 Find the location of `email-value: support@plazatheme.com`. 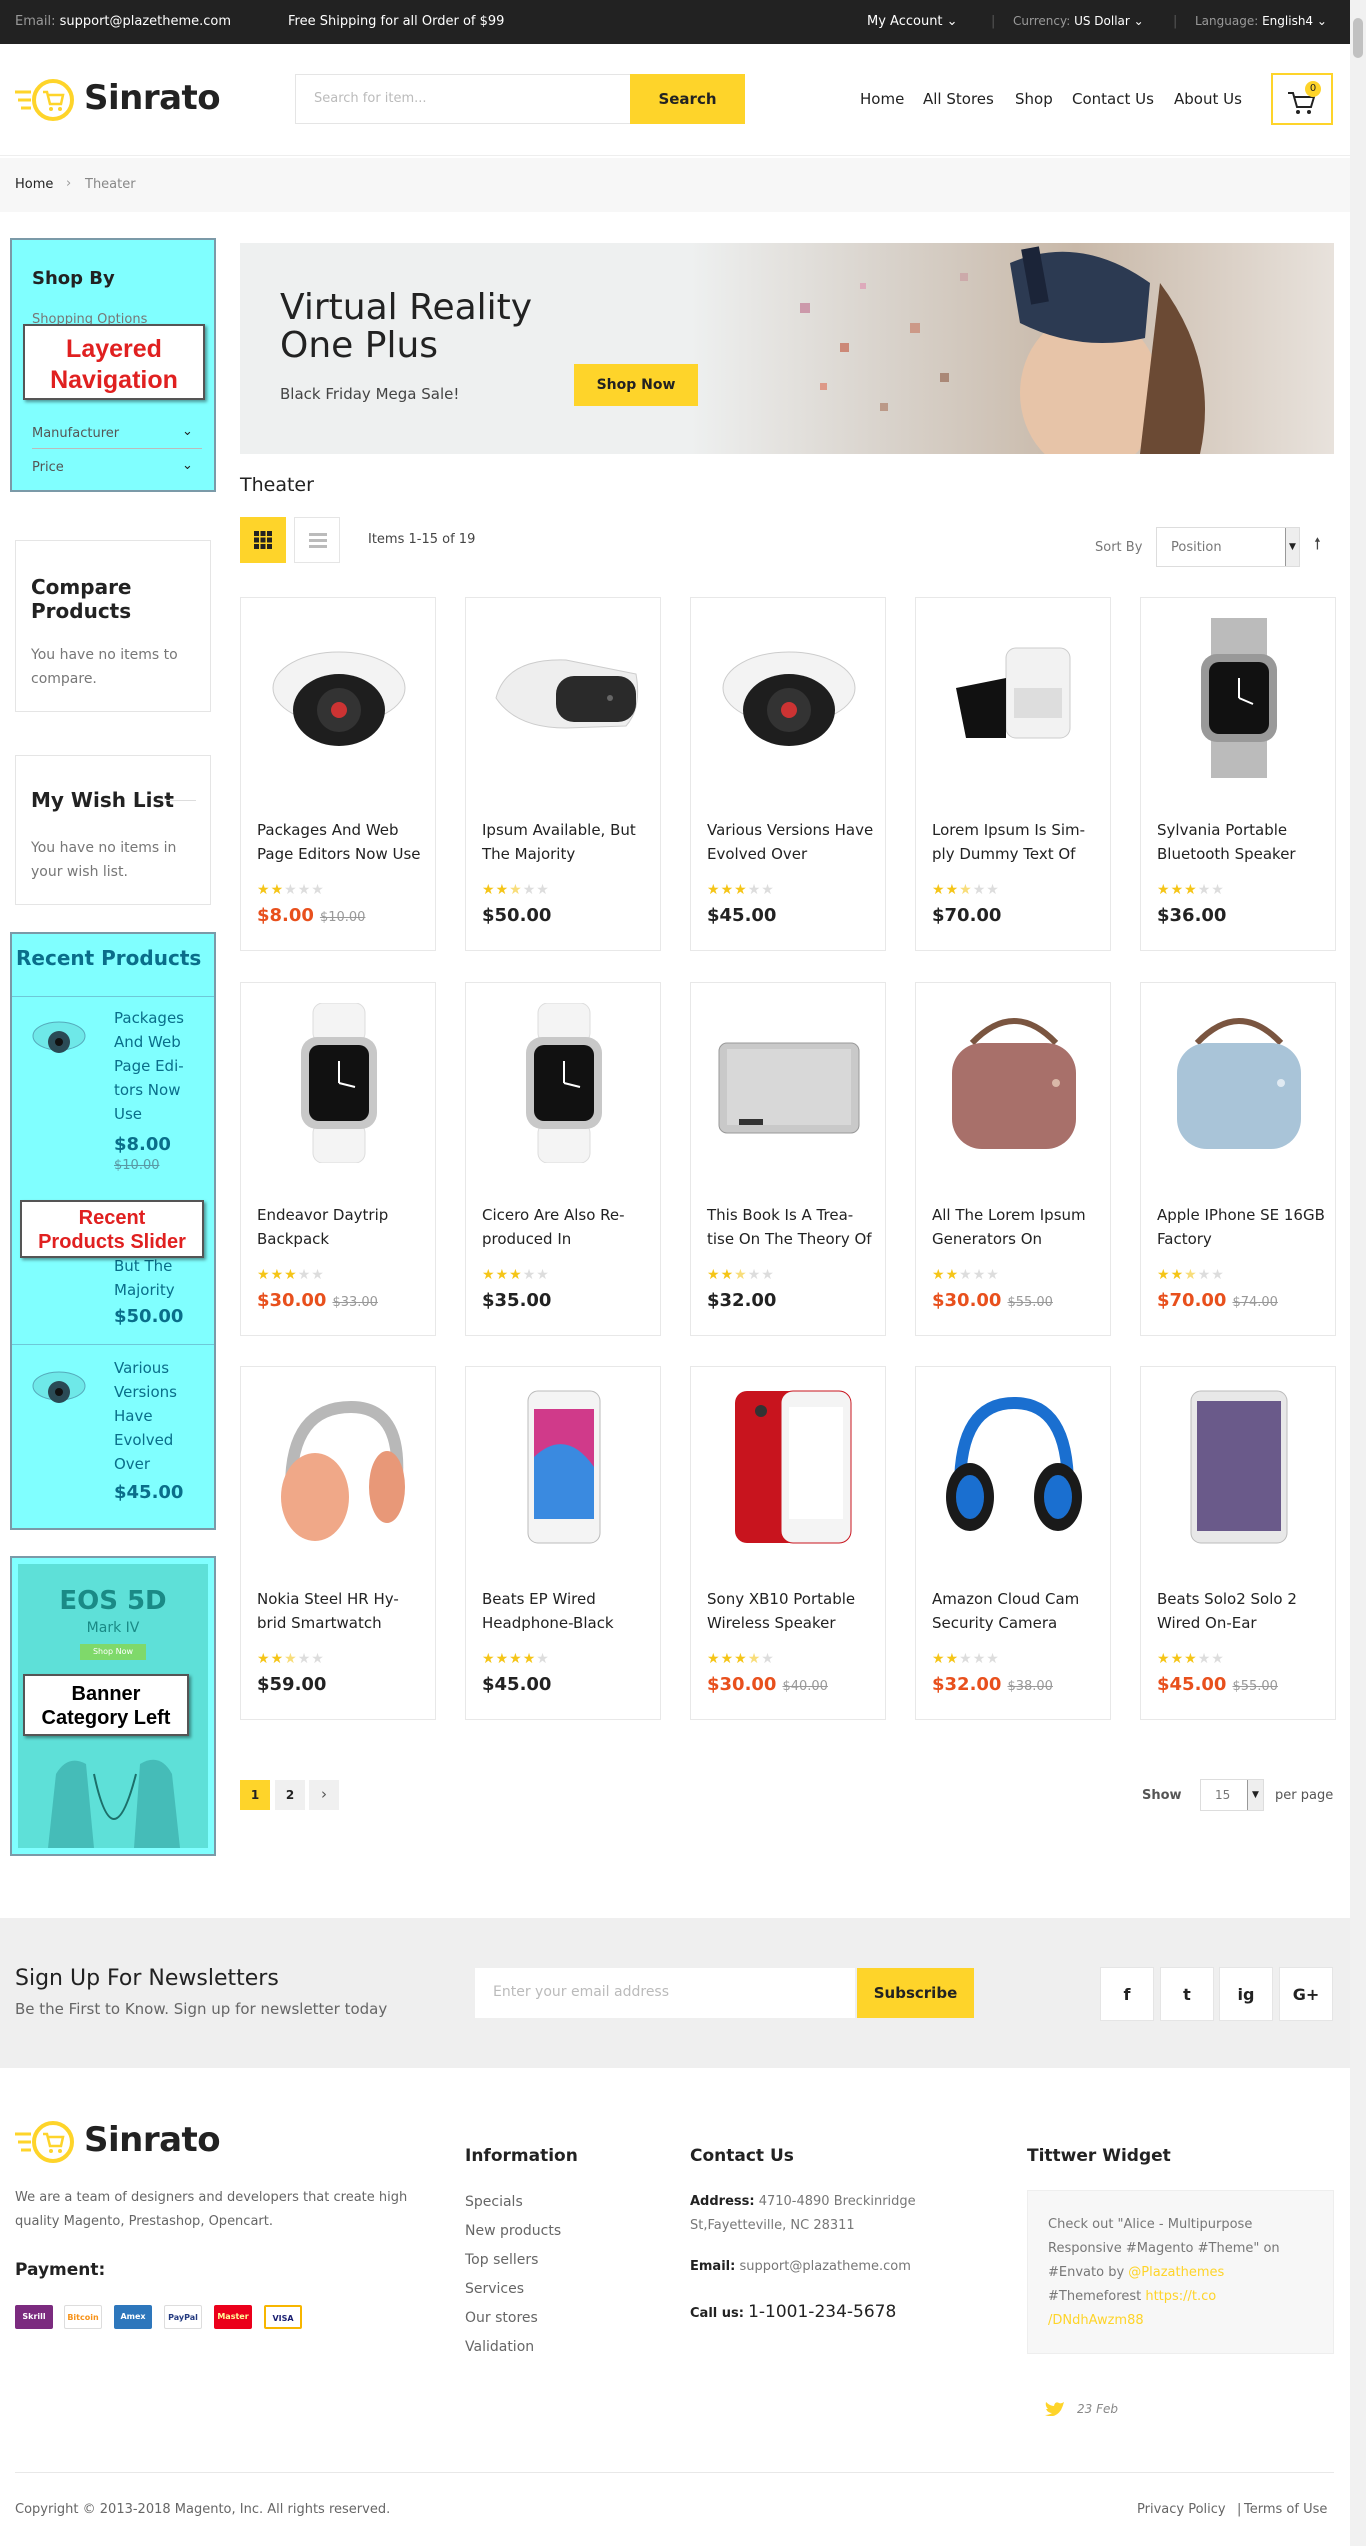

email-value: support@plazatheme.com is located at coordinates (824, 2266).